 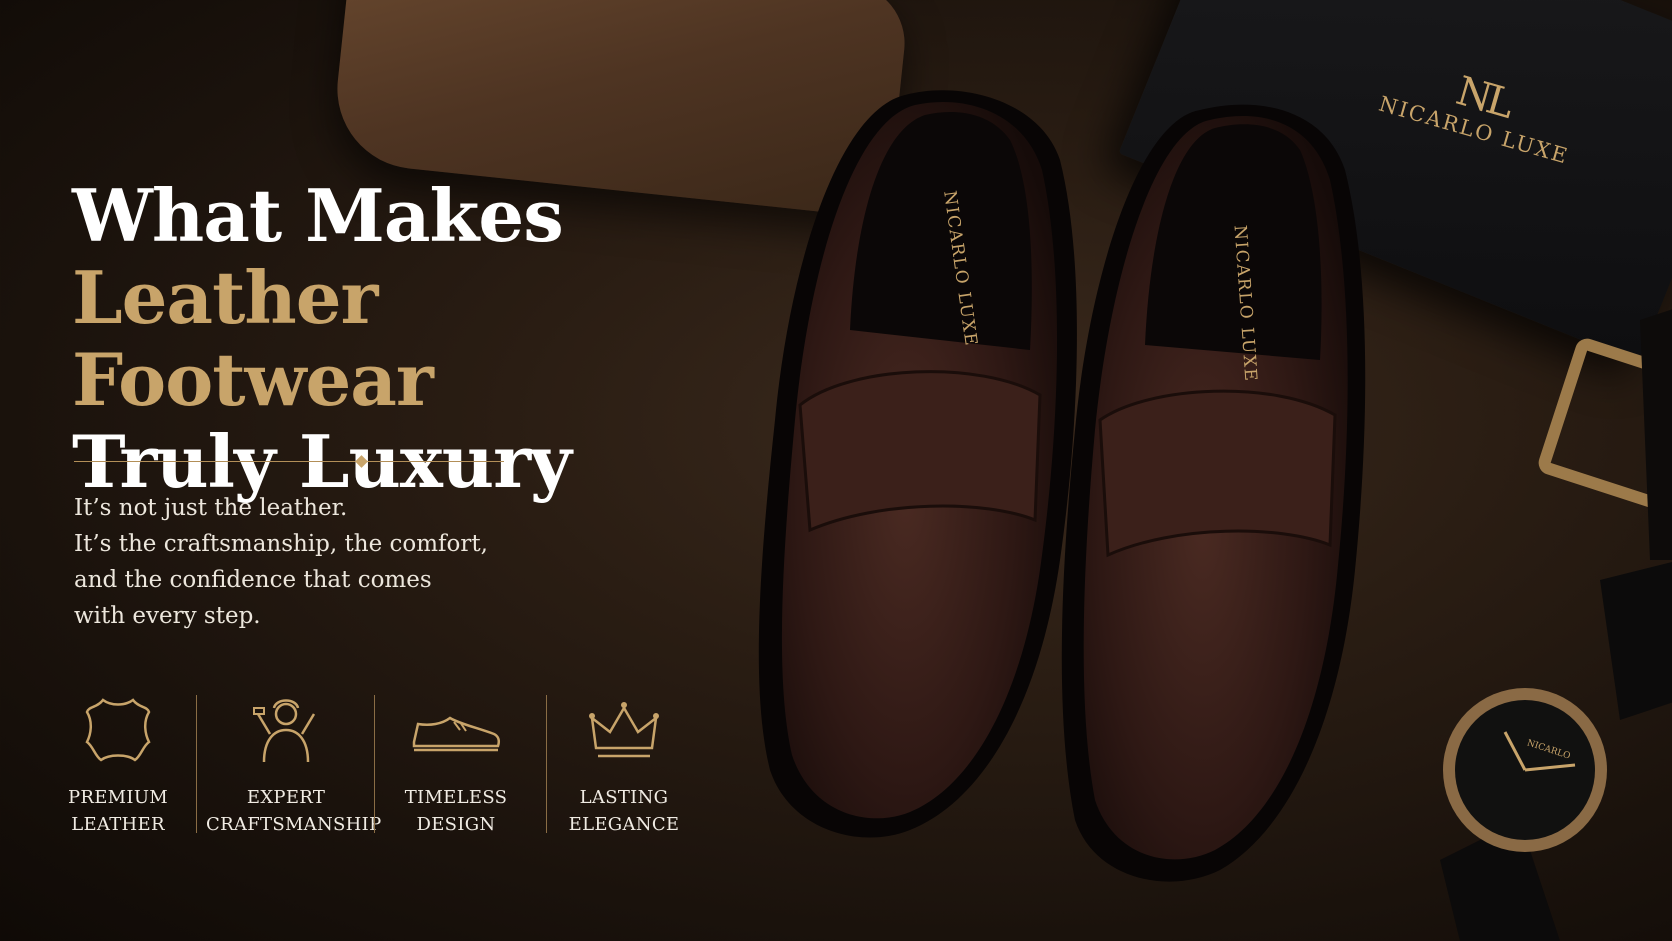 I want to click on divider-rule, so click(x=289, y=461).